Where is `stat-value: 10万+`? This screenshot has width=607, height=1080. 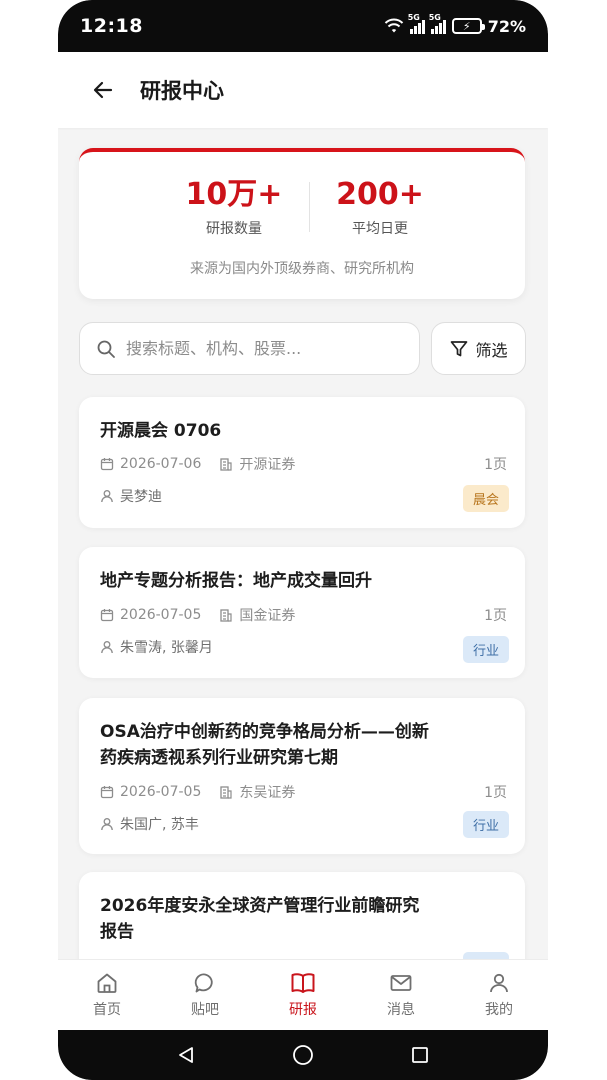 stat-value: 10万+ is located at coordinates (234, 194).